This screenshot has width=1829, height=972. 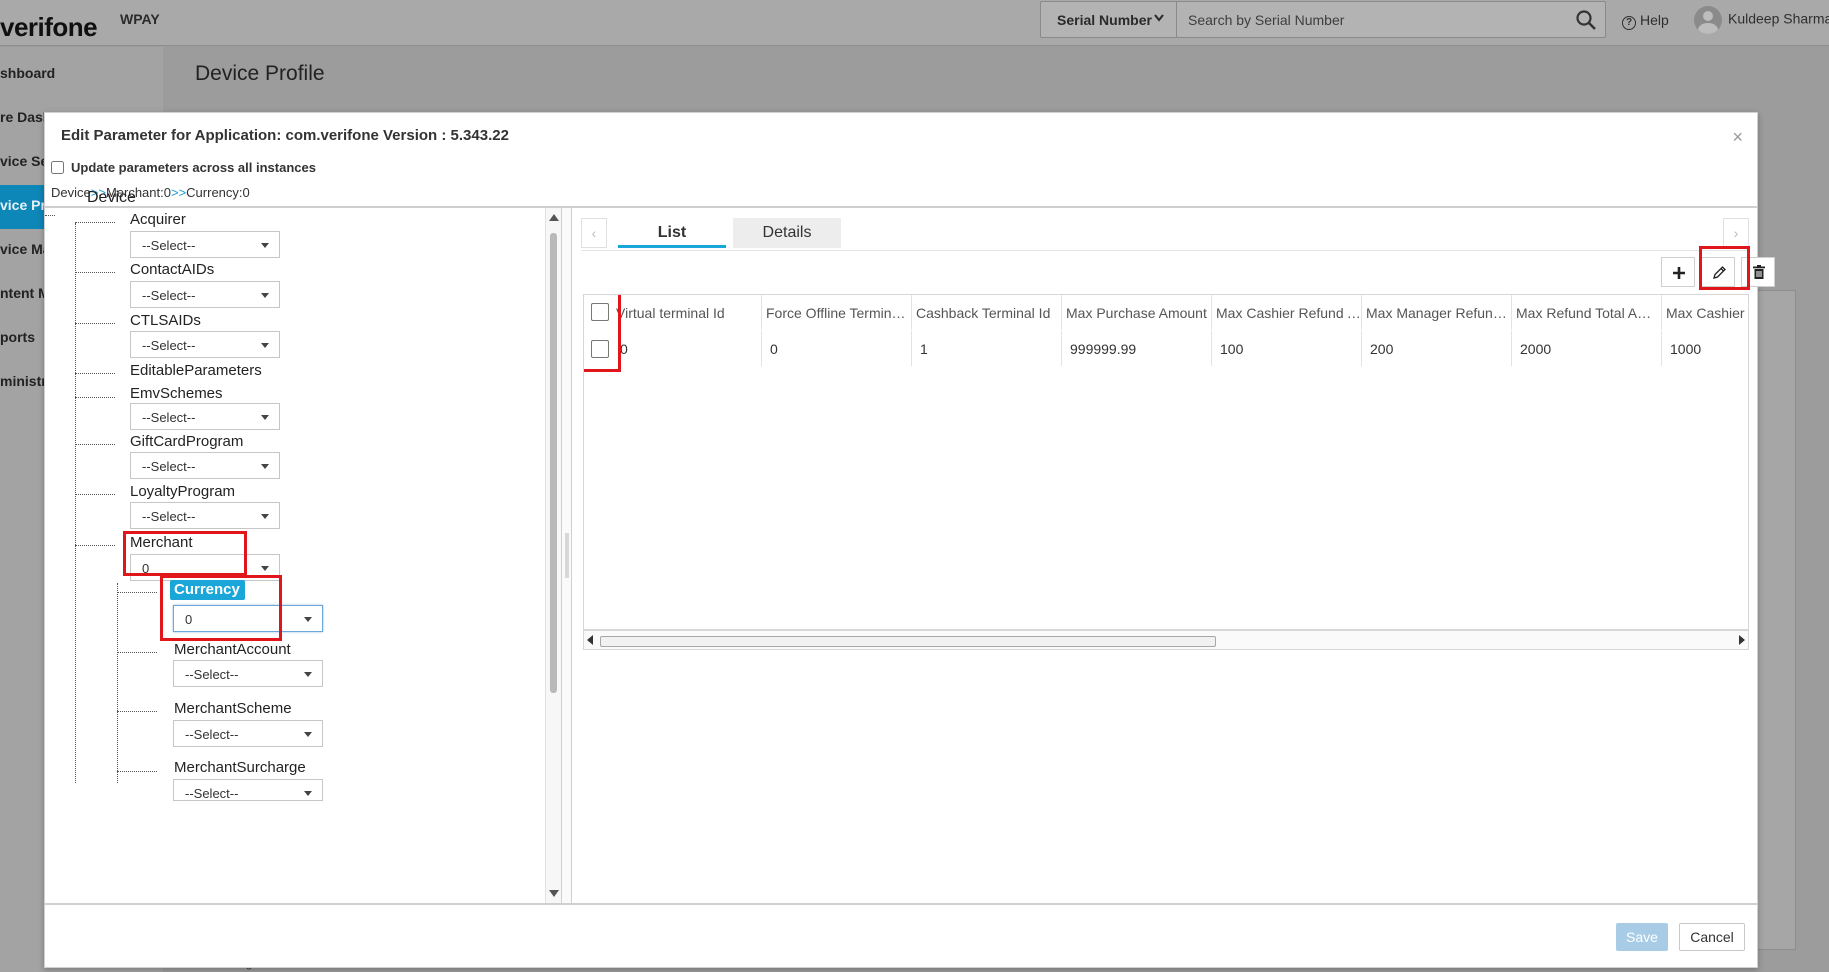 I want to click on add-button, so click(x=1678, y=272).